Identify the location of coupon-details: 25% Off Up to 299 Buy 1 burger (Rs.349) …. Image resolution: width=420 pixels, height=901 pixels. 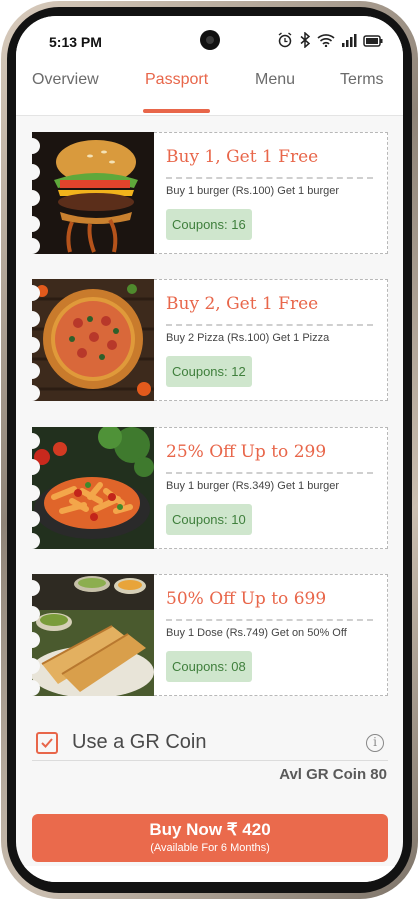
(271, 488).